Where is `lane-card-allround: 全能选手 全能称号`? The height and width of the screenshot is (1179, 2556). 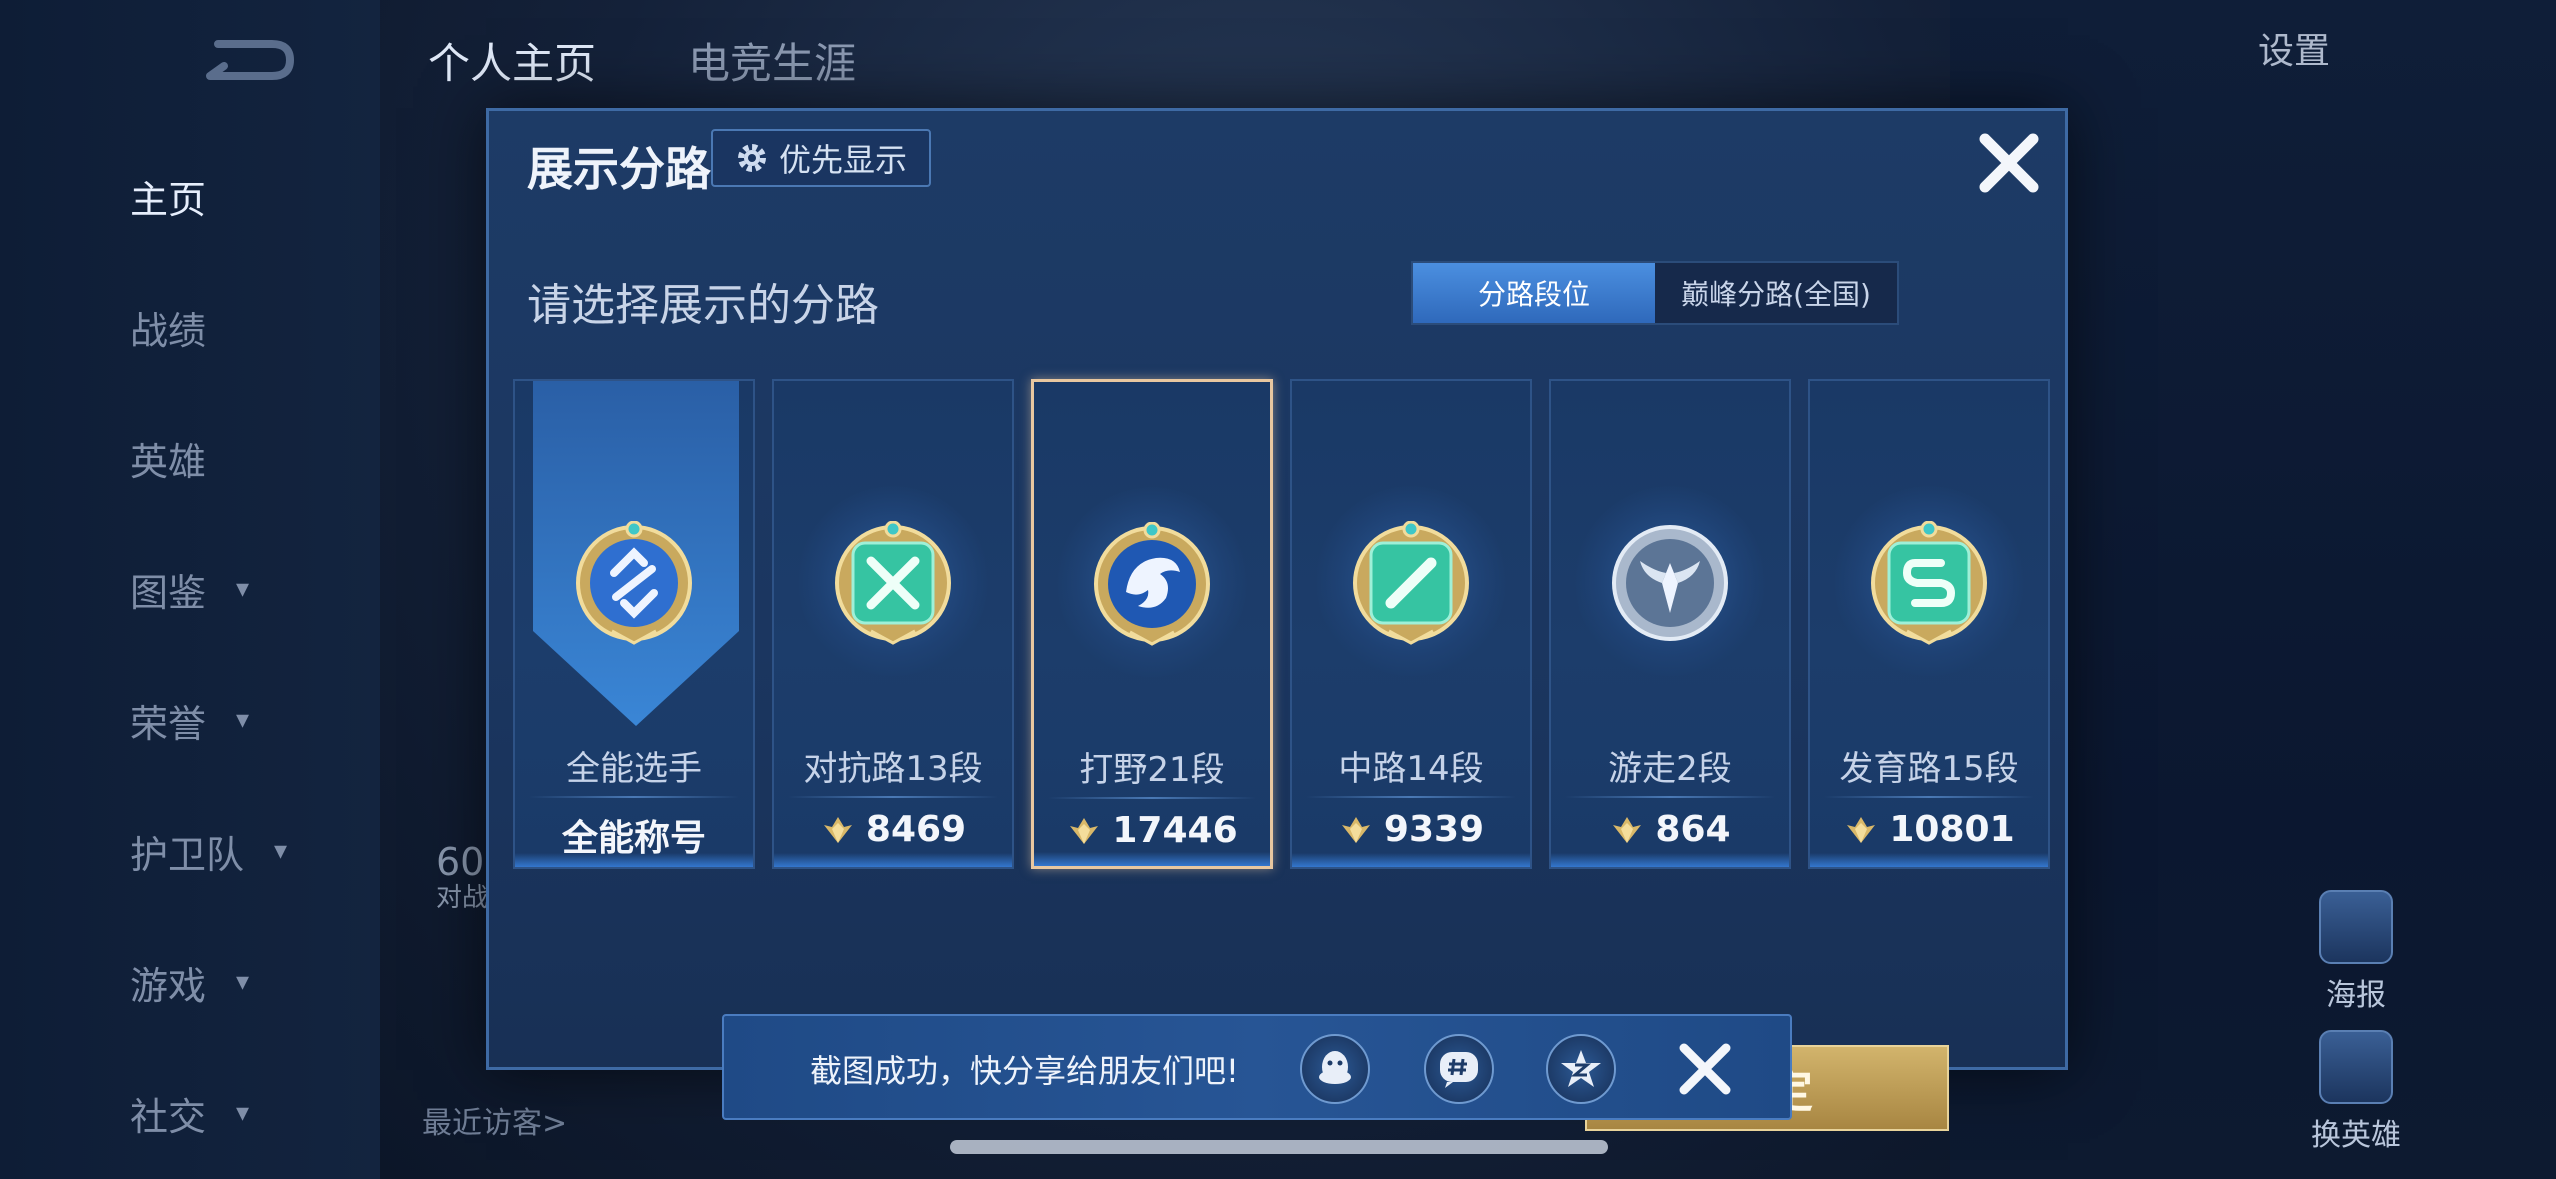 lane-card-allround: 全能选手 全能称号 is located at coordinates (634, 624).